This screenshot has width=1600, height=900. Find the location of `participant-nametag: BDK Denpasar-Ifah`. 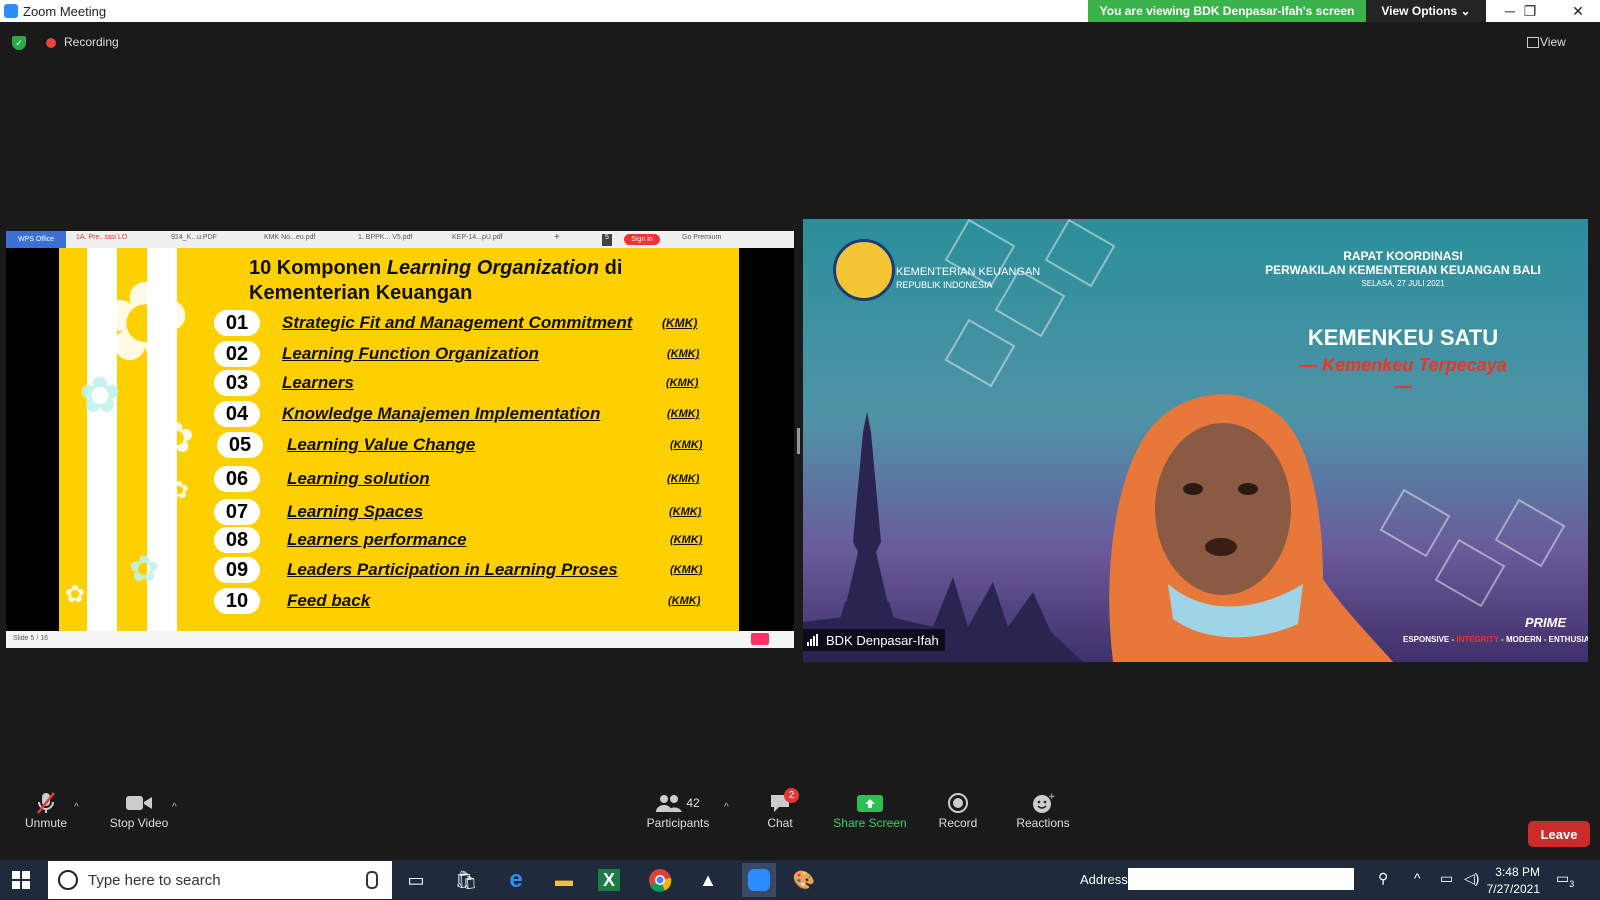

participant-nametag: BDK Denpasar-Ifah is located at coordinates (874, 640).